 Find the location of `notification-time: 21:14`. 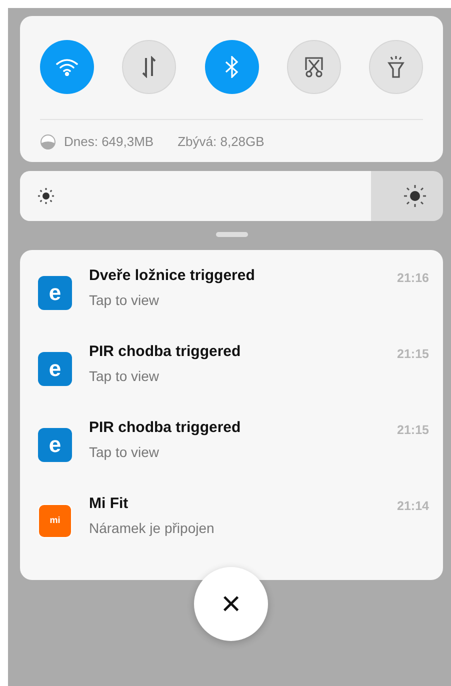

notification-time: 21:14 is located at coordinates (413, 506).